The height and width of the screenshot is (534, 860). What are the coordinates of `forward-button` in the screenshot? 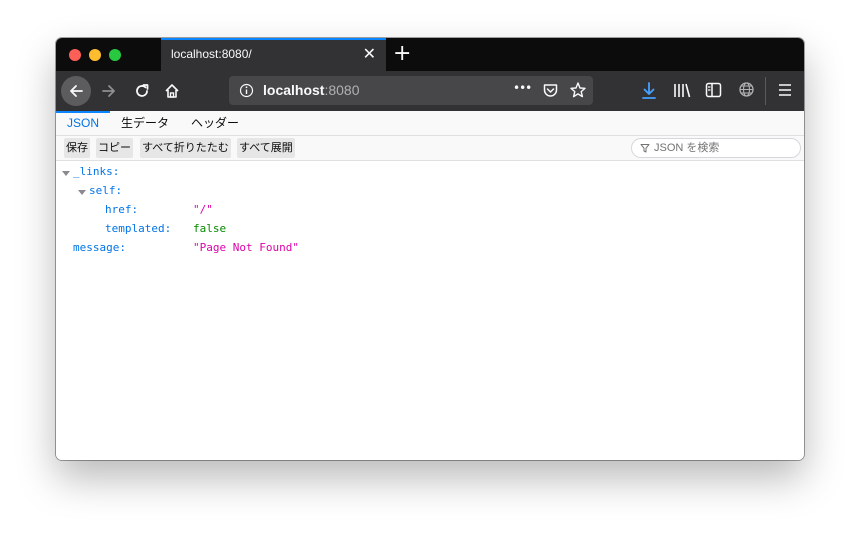 It's located at (109, 91).